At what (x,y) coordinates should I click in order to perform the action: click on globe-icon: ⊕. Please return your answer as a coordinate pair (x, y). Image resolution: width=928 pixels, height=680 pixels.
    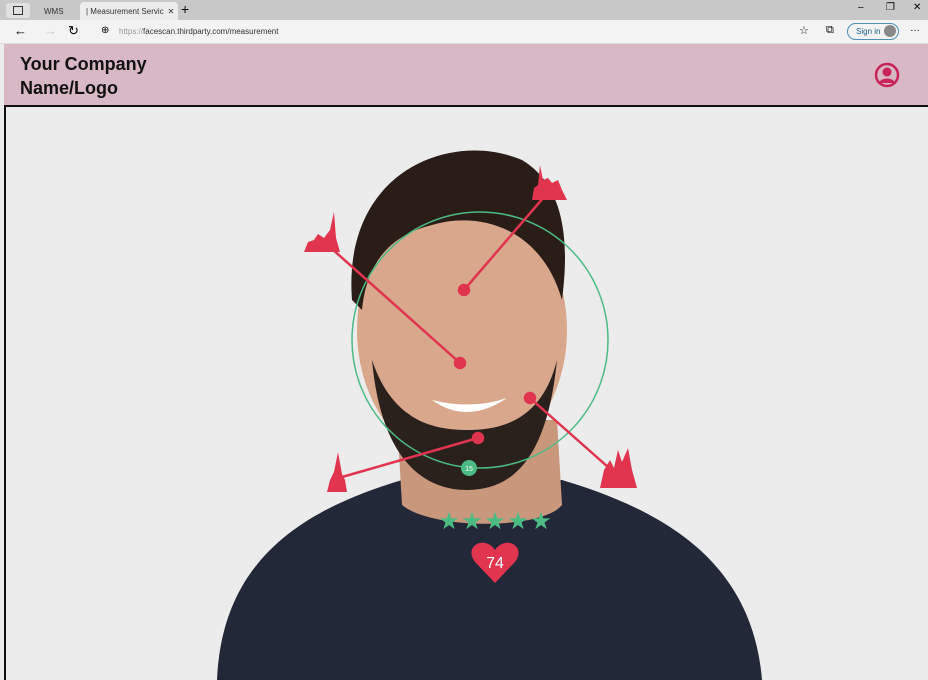
    Looking at the image, I should click on (105, 30).